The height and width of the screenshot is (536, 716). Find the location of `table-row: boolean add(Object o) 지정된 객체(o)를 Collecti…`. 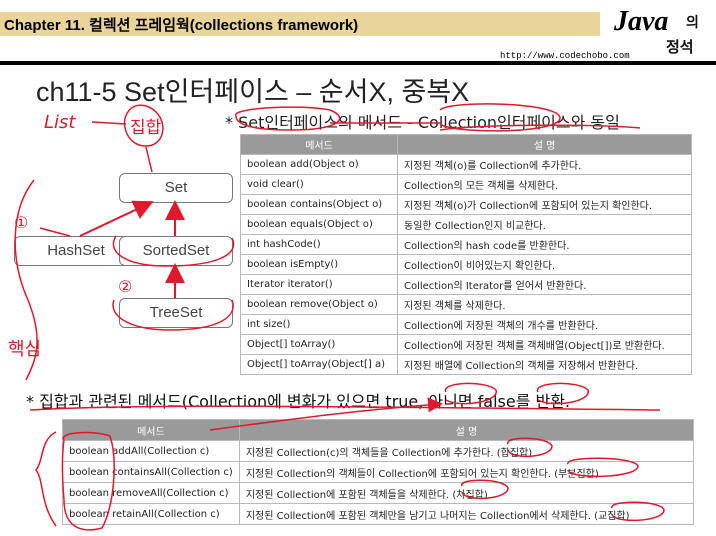

table-row: boolean add(Object o) 지정된 객체(o)를 Collecti… is located at coordinates (466, 164).